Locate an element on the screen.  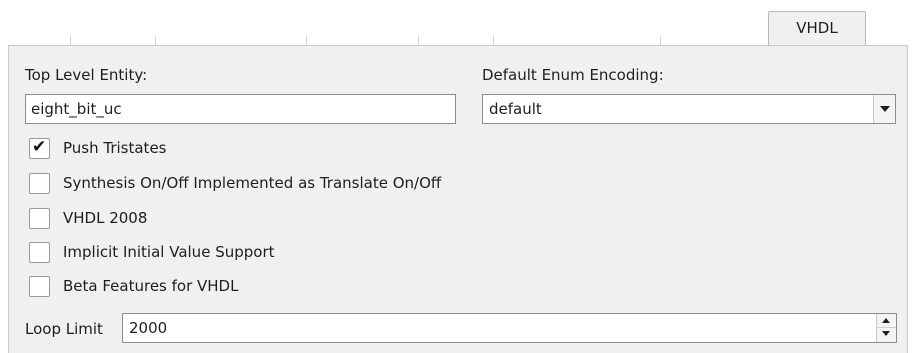
top-level-entity-input: eight_bit_uc is located at coordinates (240, 109).